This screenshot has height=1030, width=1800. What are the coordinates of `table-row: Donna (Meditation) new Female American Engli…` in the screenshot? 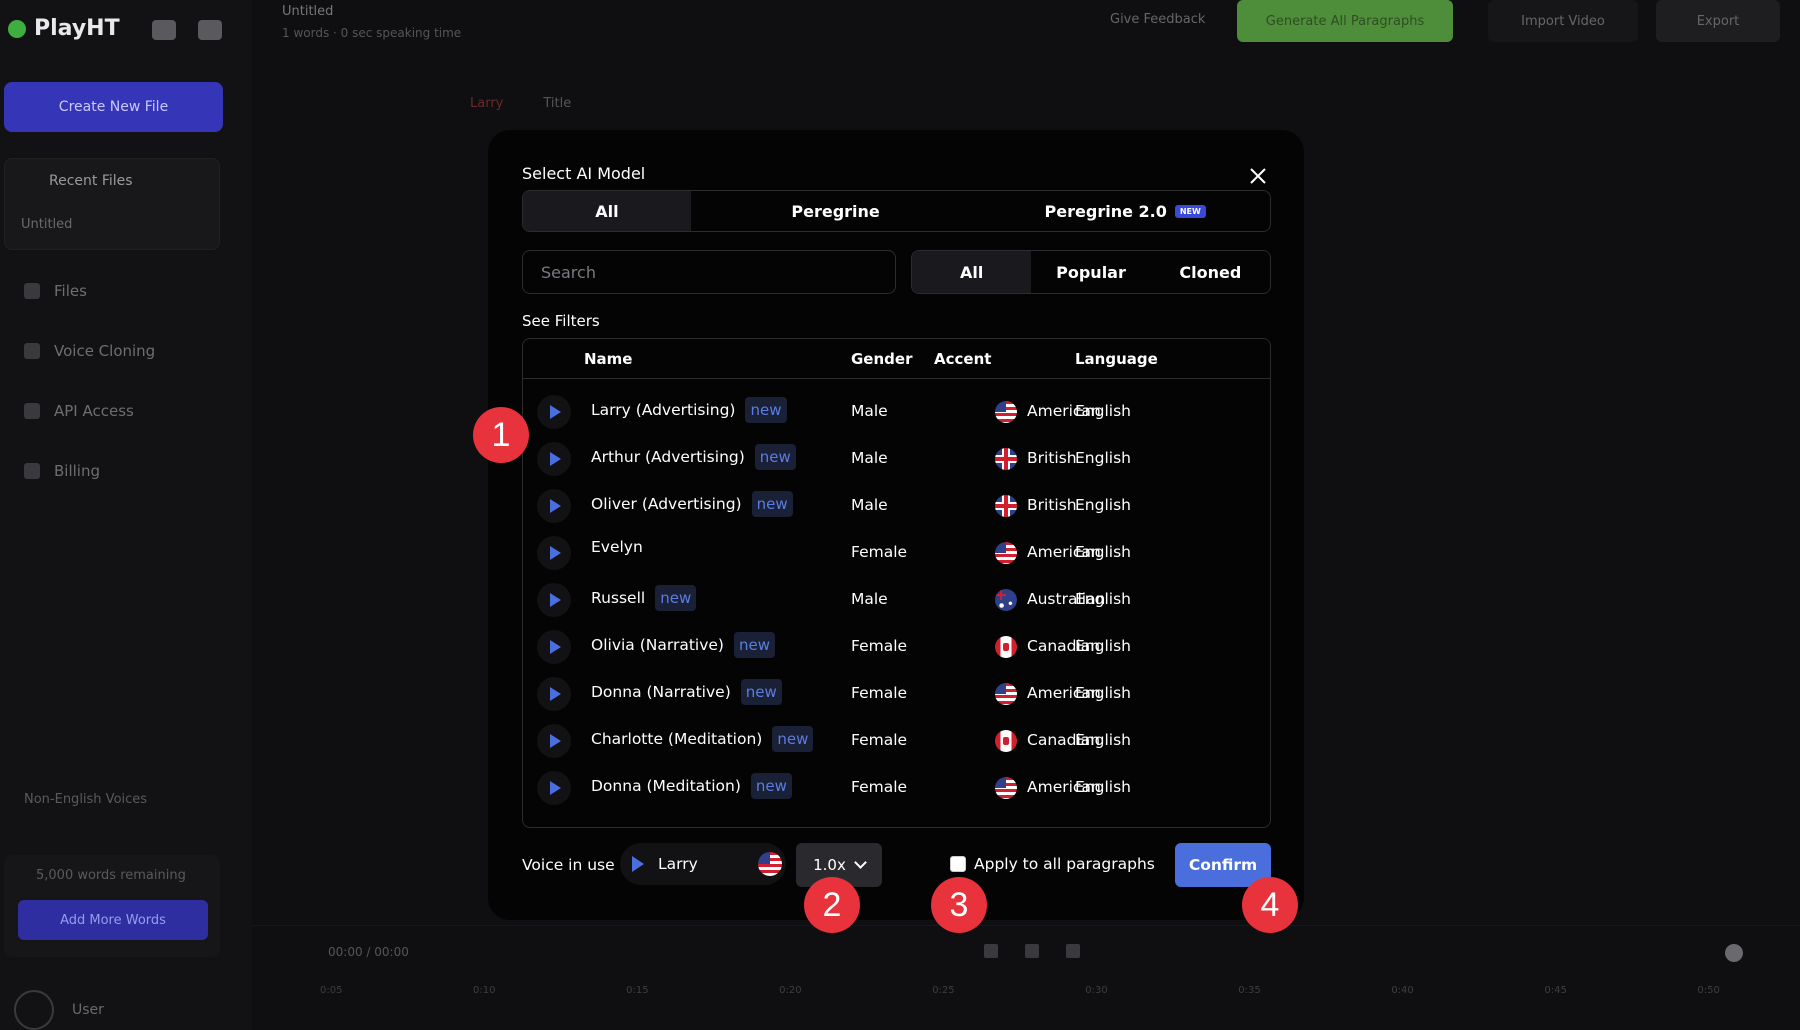 It's located at (896, 788).